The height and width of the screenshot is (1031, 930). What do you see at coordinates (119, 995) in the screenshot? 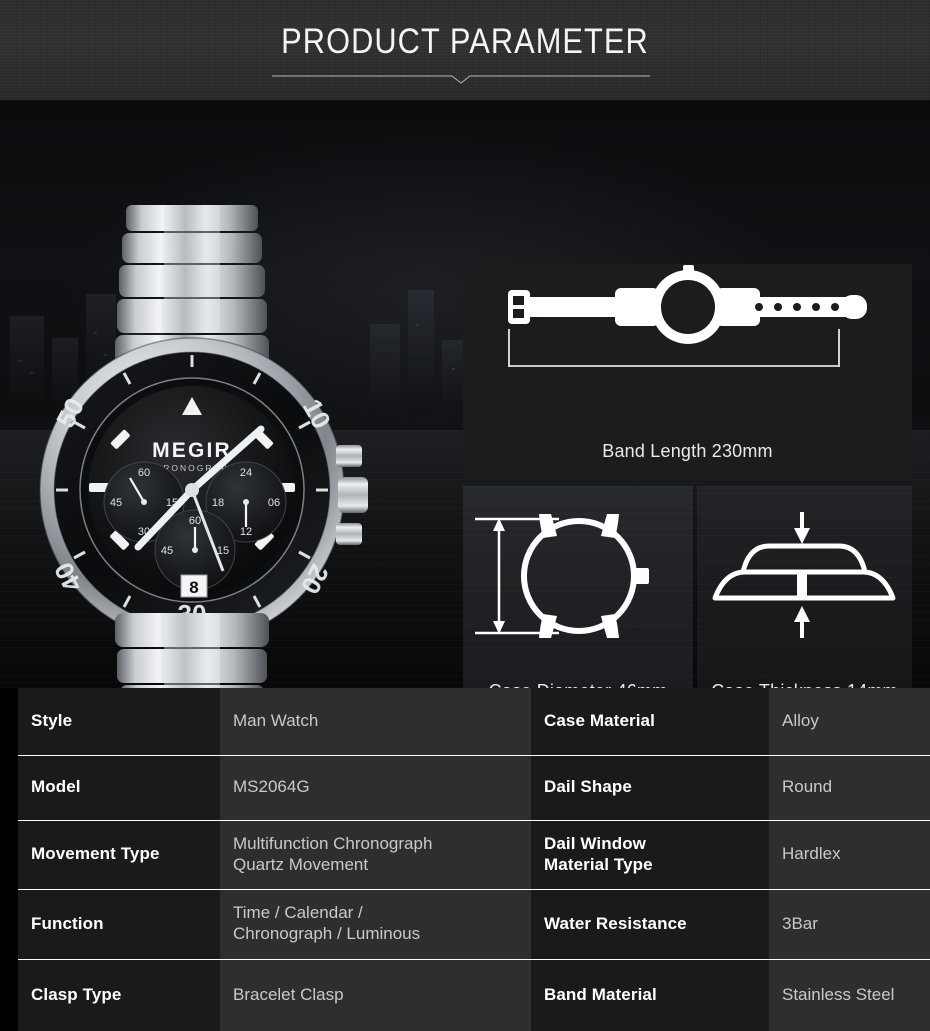
I see `spec-label: Clasp Type` at bounding box center [119, 995].